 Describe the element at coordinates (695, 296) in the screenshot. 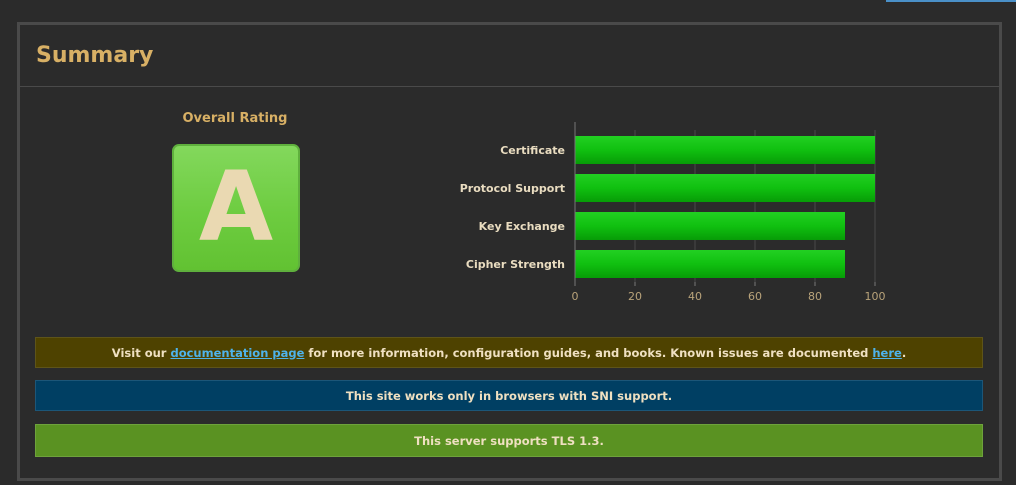

I see `tick-label: 40` at that location.